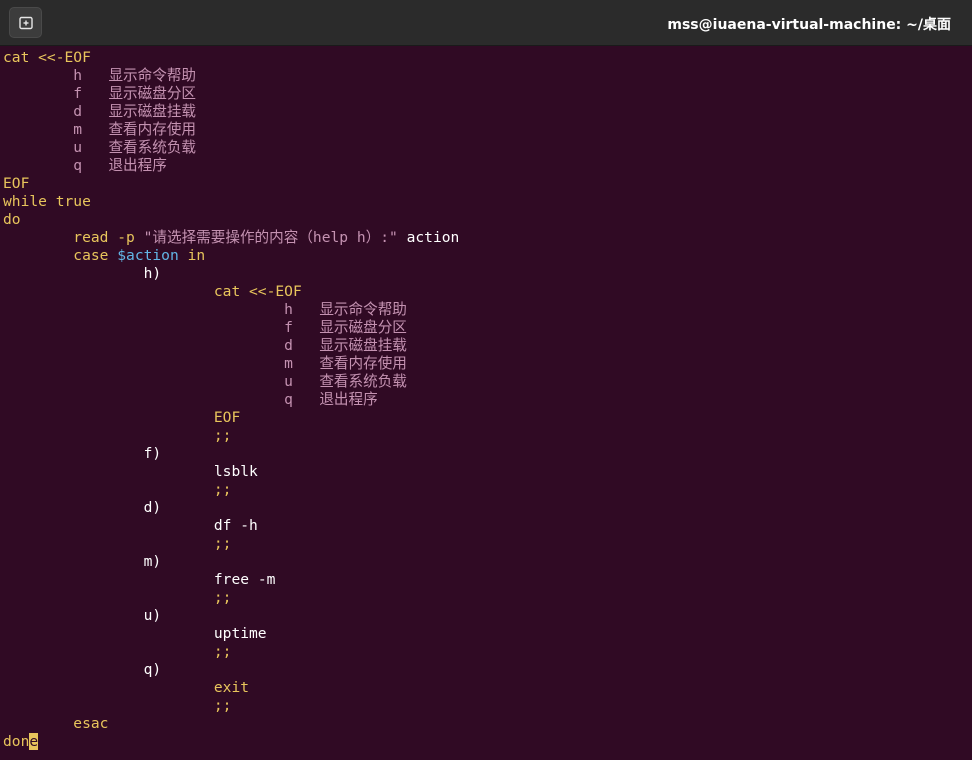 The height and width of the screenshot is (760, 972). I want to click on new-tab-button, so click(25, 22).